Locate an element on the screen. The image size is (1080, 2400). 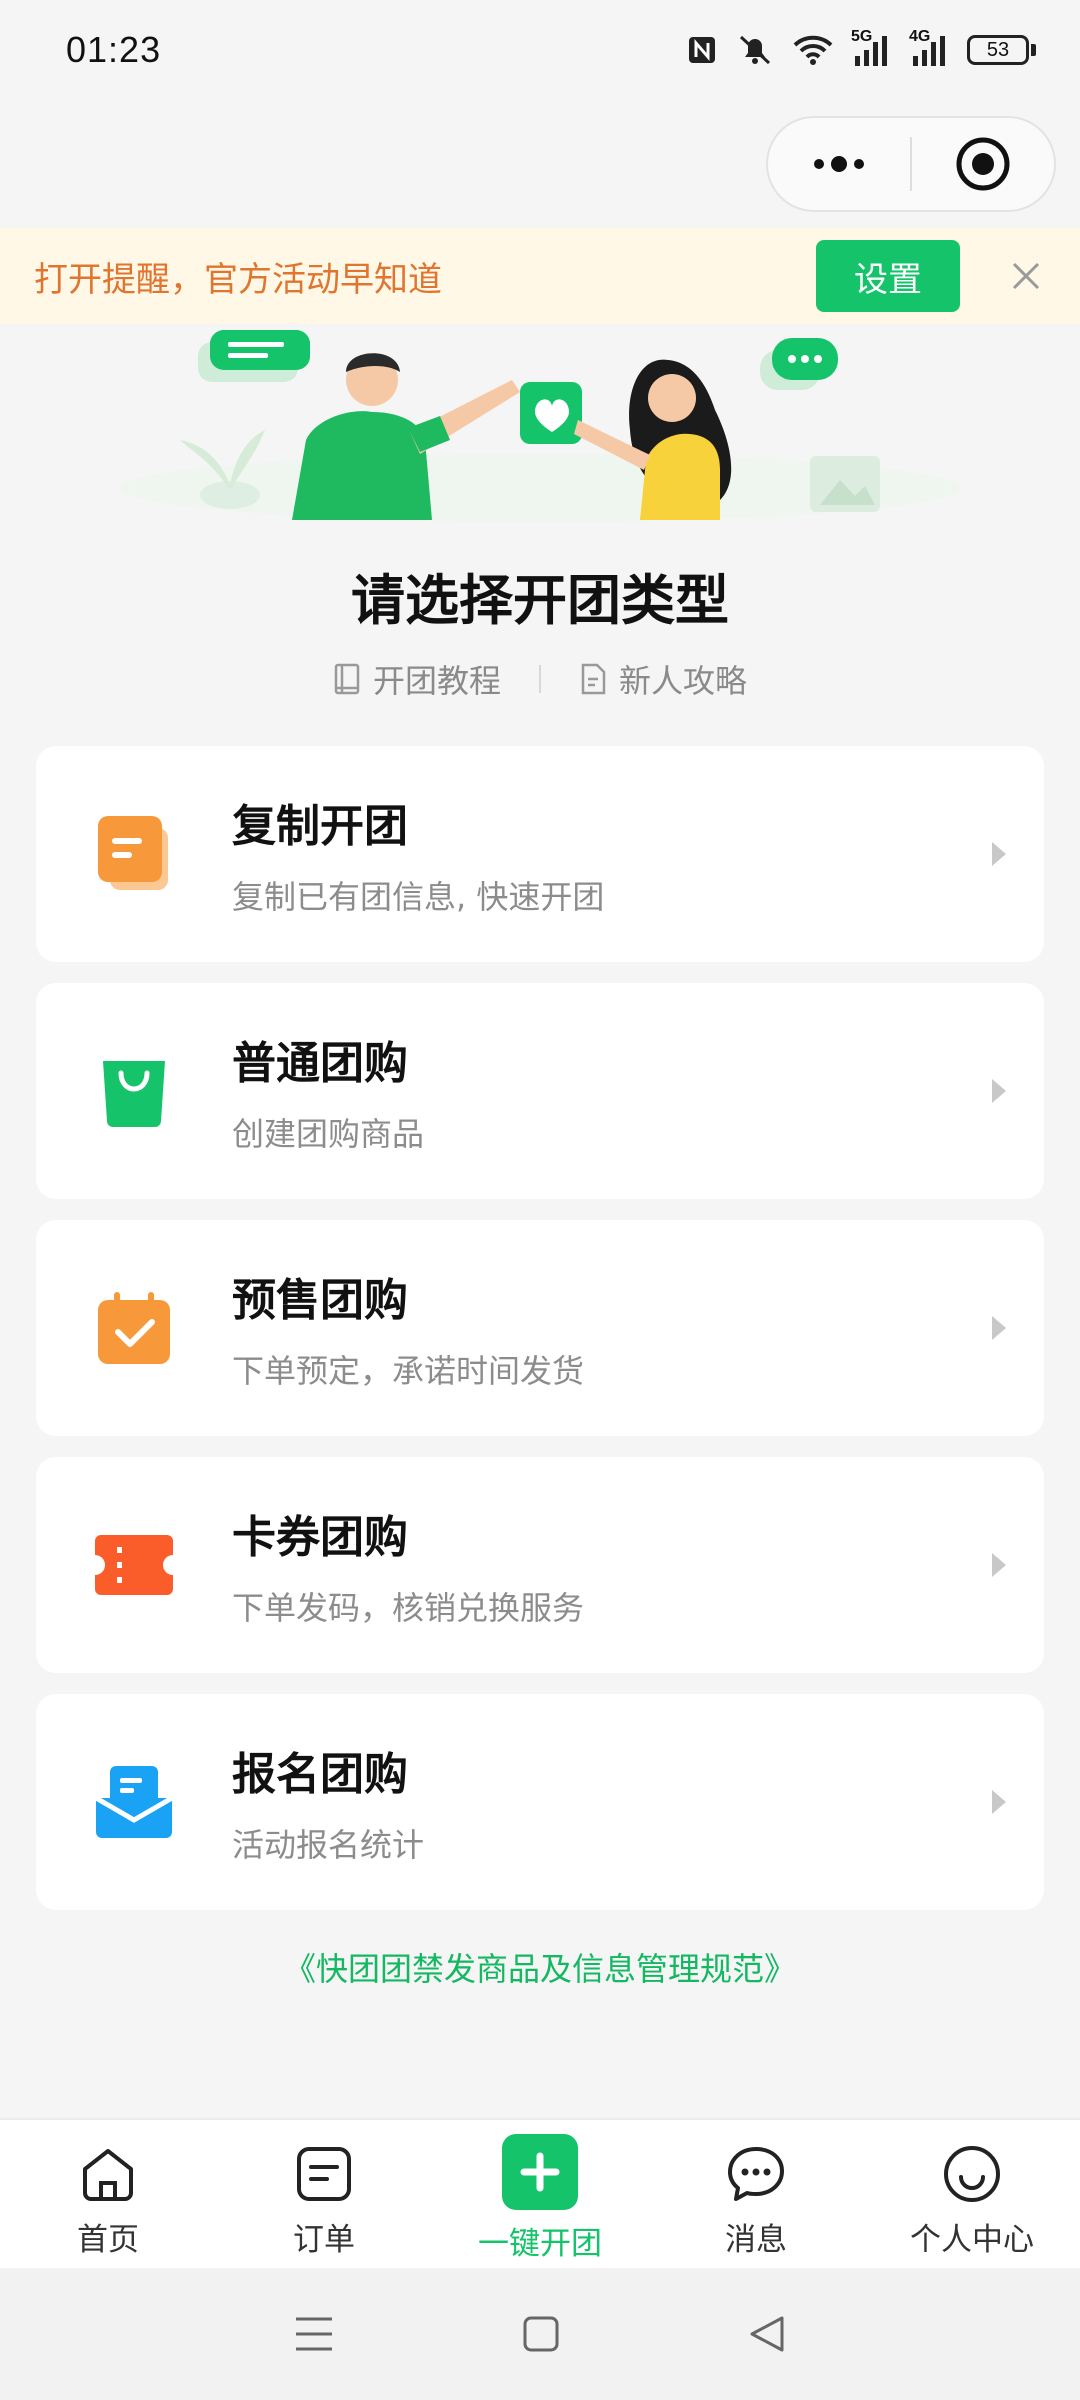
newbie-guide-link: 新人攻略 is located at coordinates (663, 679).